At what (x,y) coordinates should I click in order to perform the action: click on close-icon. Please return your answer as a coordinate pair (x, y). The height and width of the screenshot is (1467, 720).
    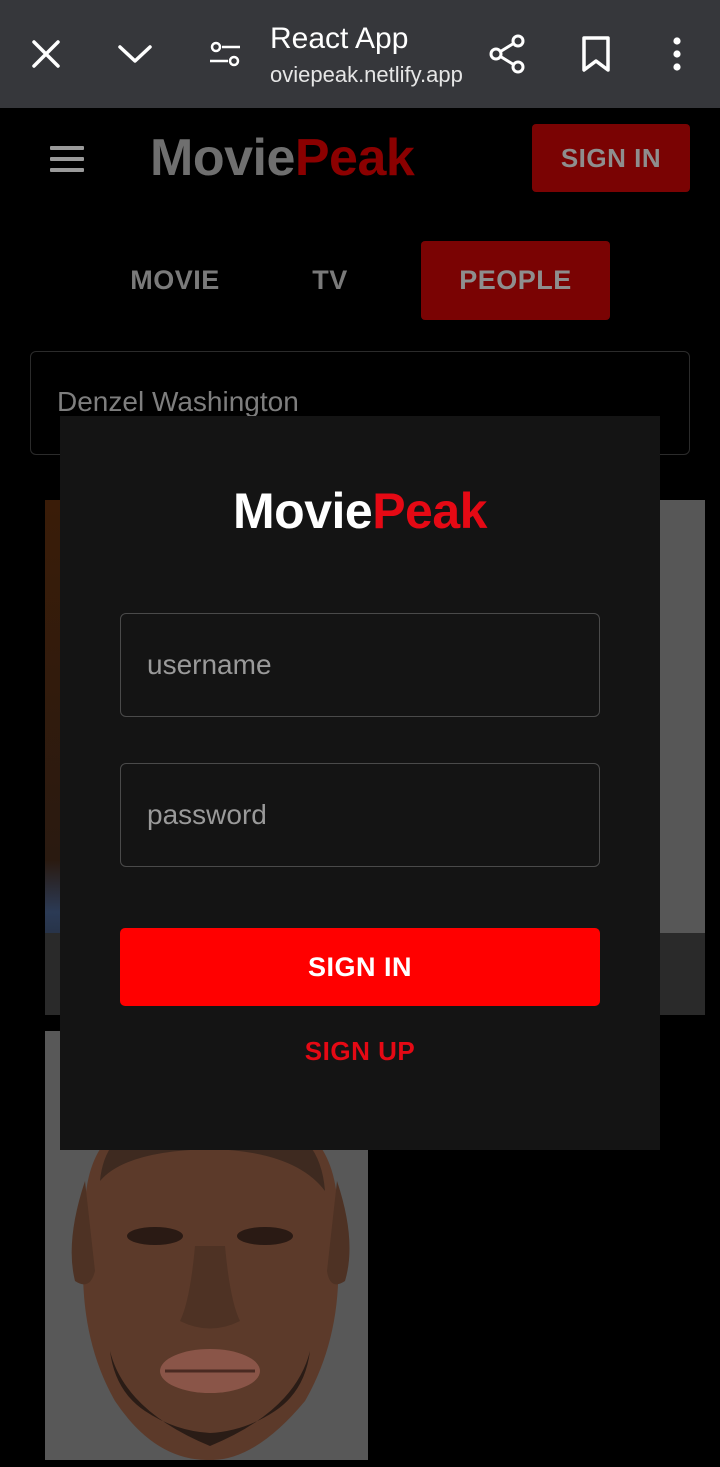
    Looking at the image, I should click on (46, 54).